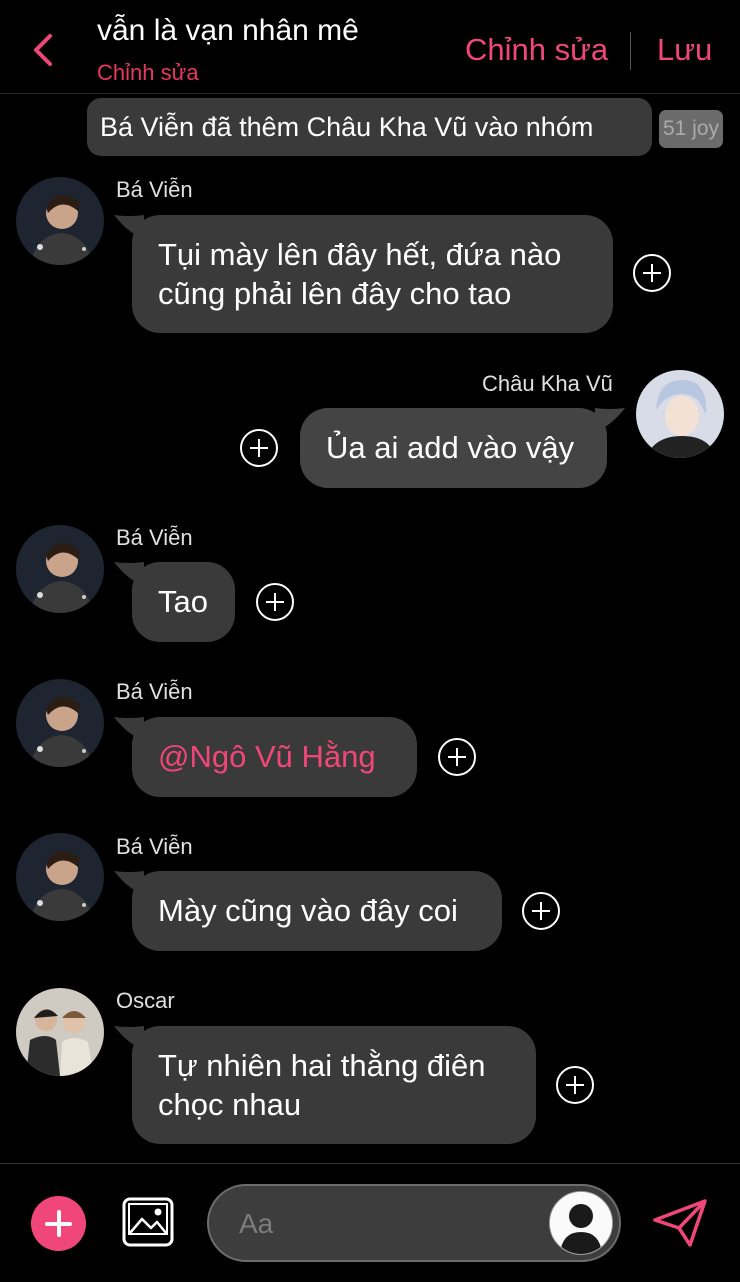  What do you see at coordinates (274, 756) in the screenshot?
I see `mention-link: @Ngô Vũ Hằng` at bounding box center [274, 756].